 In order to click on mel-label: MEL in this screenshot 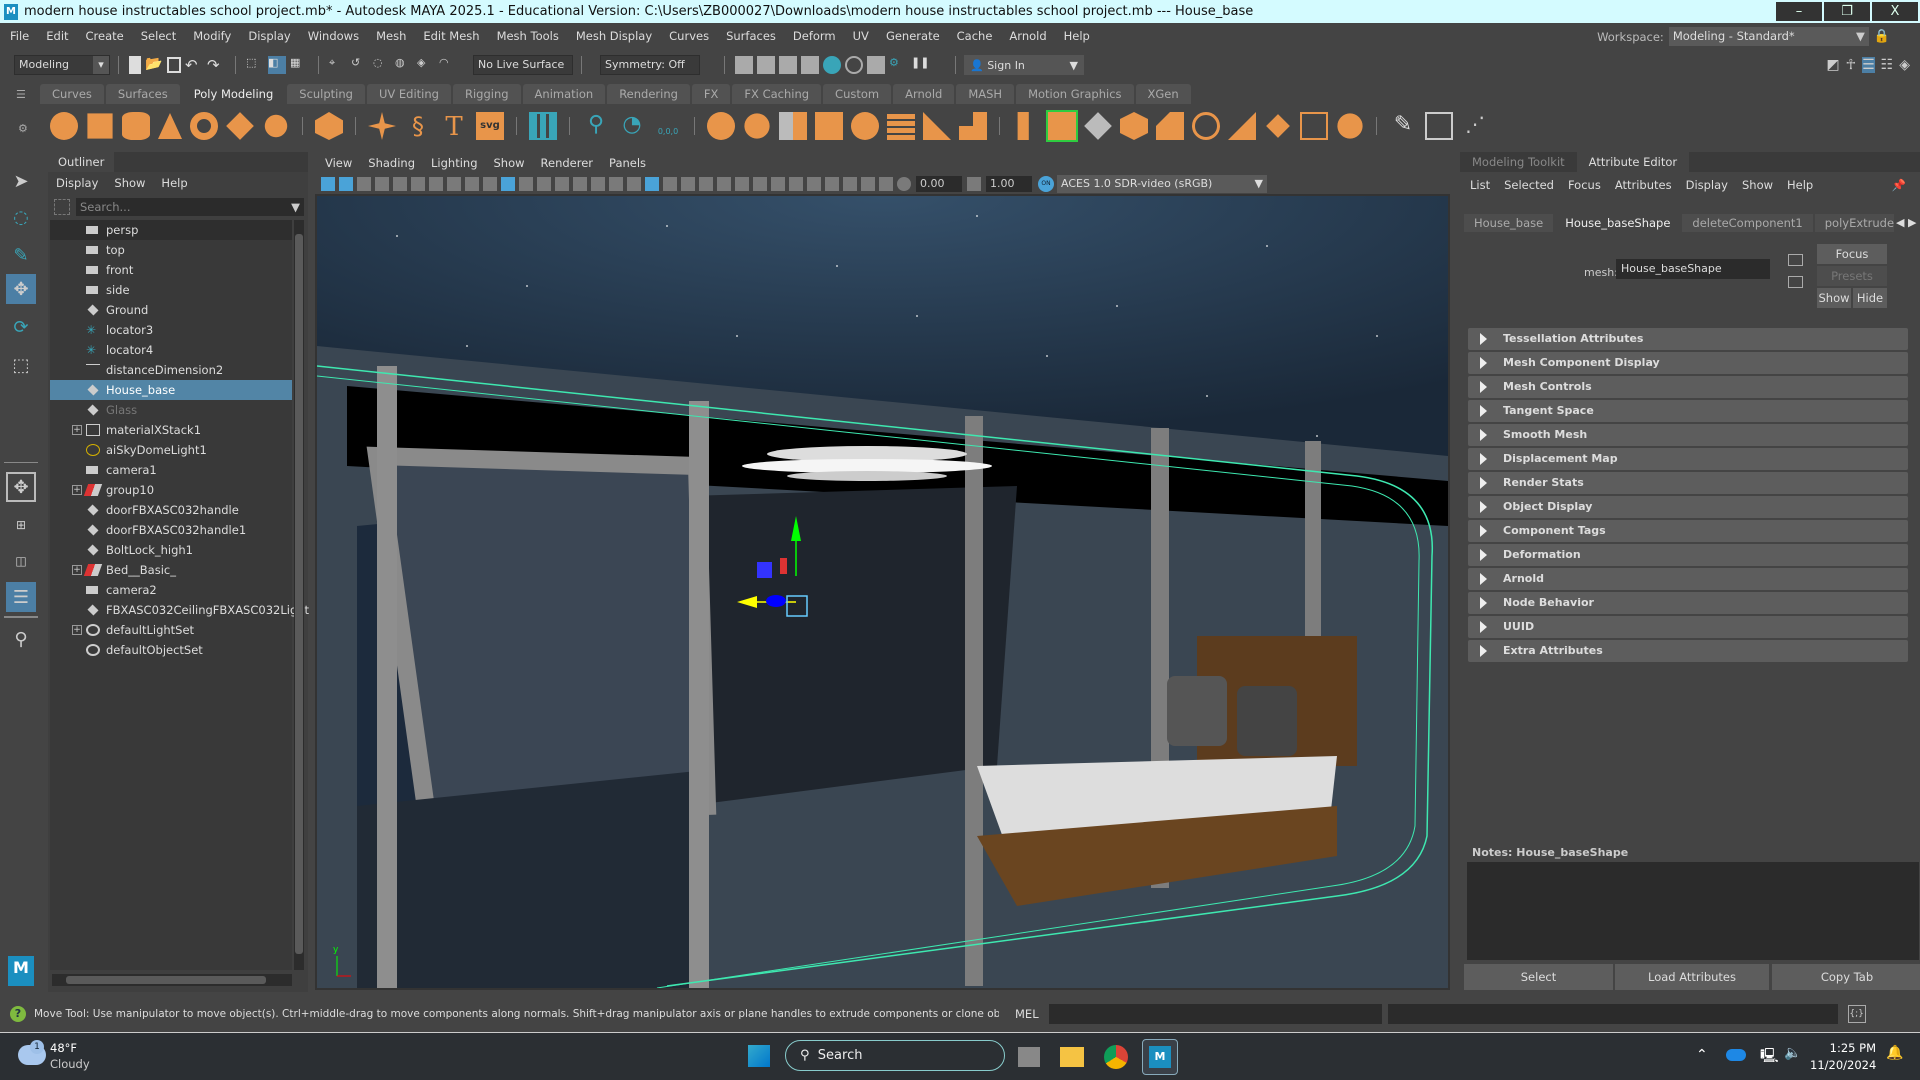, I will do `click(1027, 1014)`.